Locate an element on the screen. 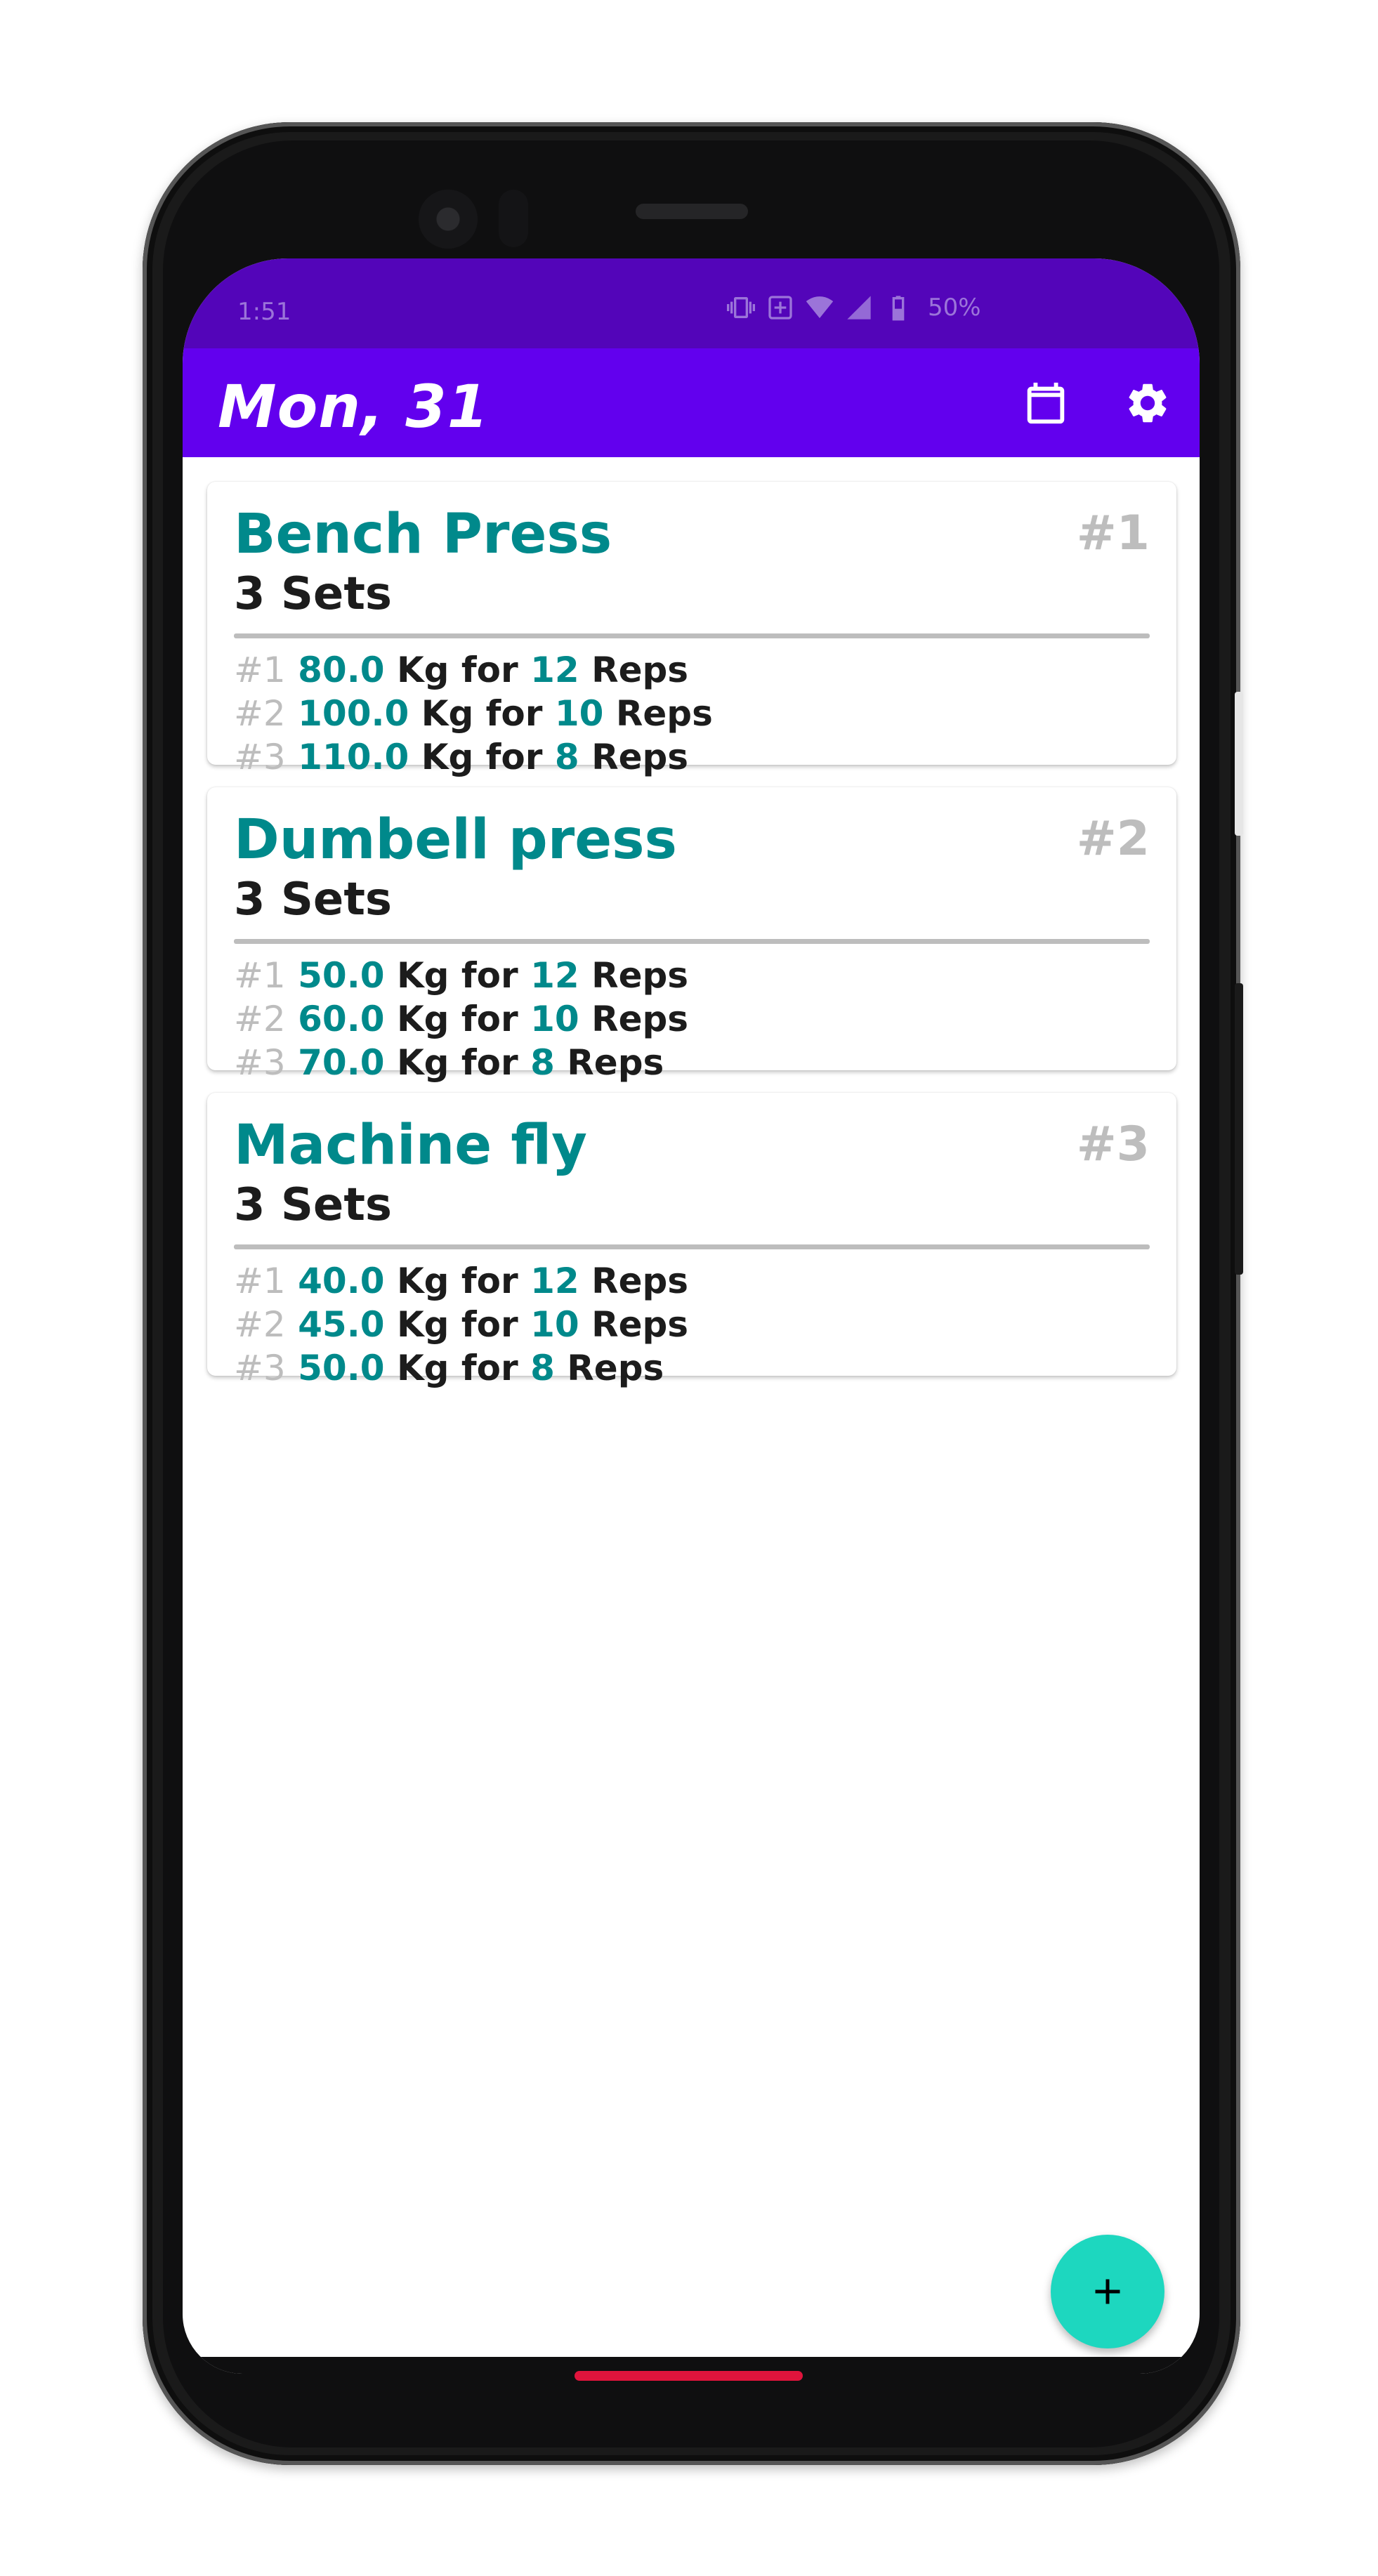  exercise-index: #3 is located at coordinates (1113, 1144).